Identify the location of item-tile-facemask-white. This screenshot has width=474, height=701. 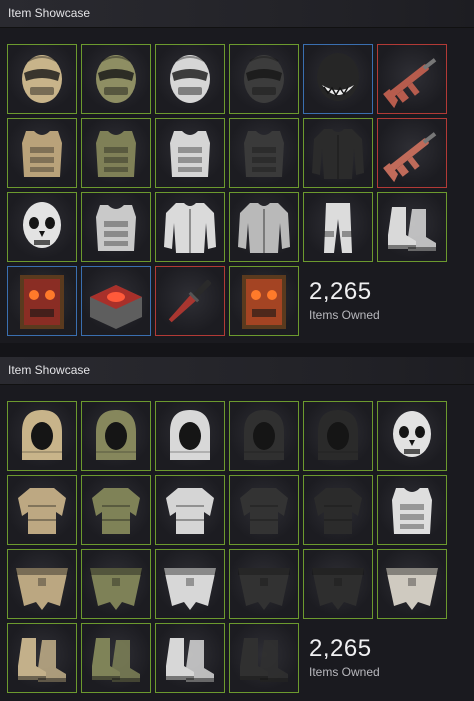
(190, 79).